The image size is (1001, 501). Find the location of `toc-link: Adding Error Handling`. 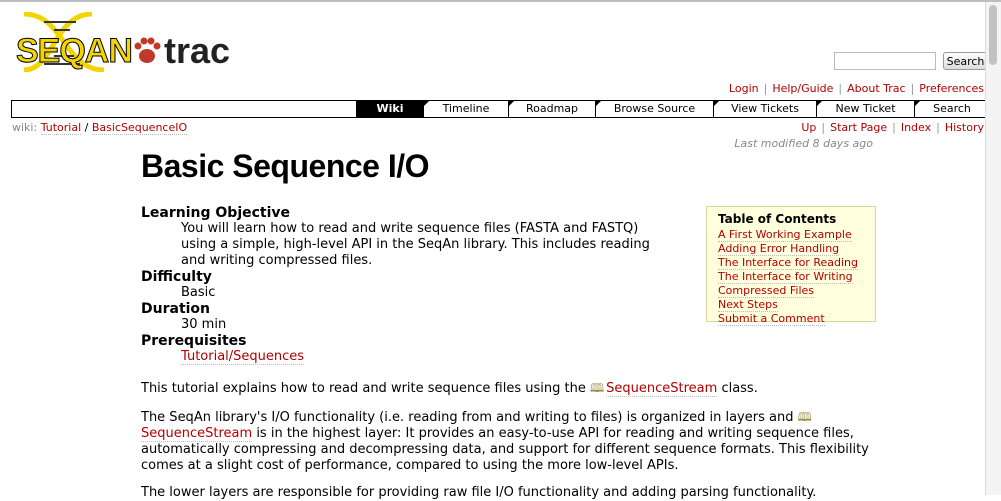

toc-link: Adding Error Handling is located at coordinates (779, 249).